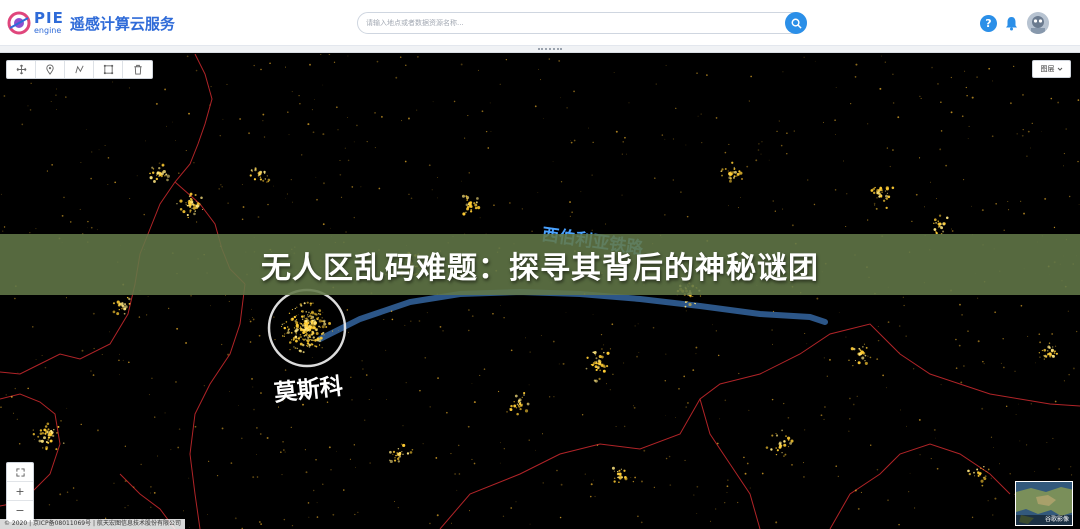 The image size is (1080, 529). What do you see at coordinates (108, 69) in the screenshot?
I see `rectangle-select-tool-button` at bounding box center [108, 69].